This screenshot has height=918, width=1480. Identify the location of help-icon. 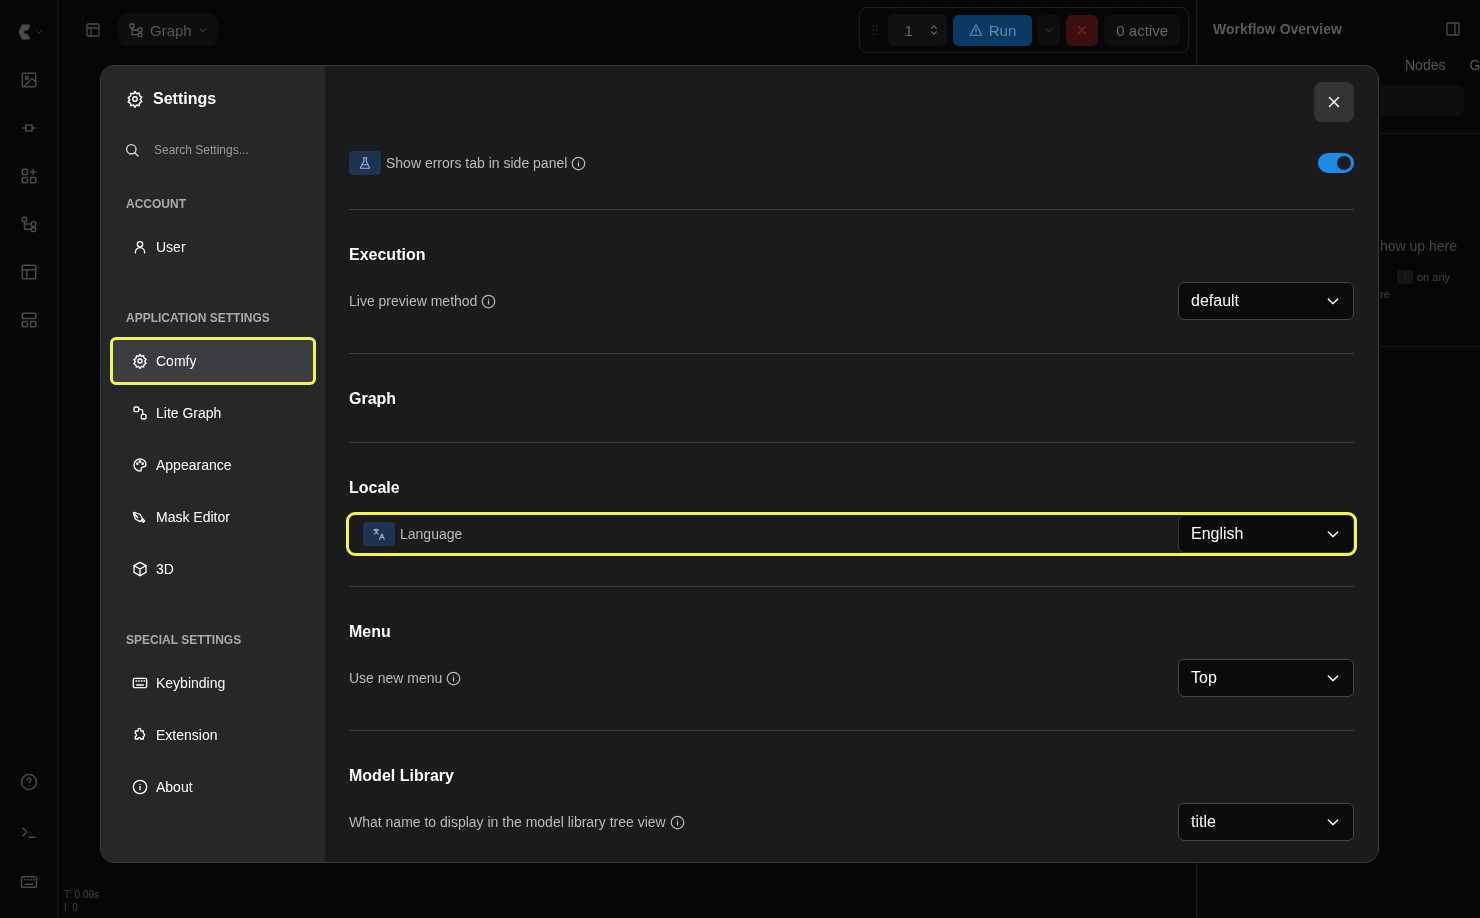
(28, 782).